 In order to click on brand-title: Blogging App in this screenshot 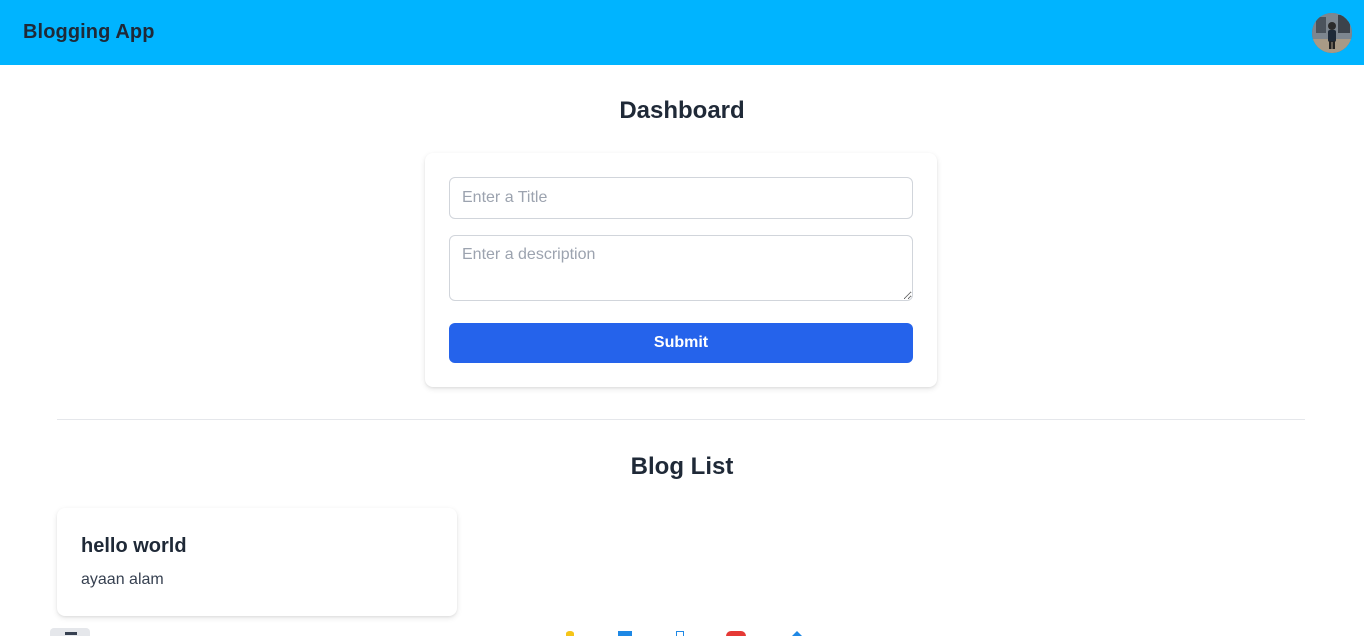, I will do `click(89, 32)`.